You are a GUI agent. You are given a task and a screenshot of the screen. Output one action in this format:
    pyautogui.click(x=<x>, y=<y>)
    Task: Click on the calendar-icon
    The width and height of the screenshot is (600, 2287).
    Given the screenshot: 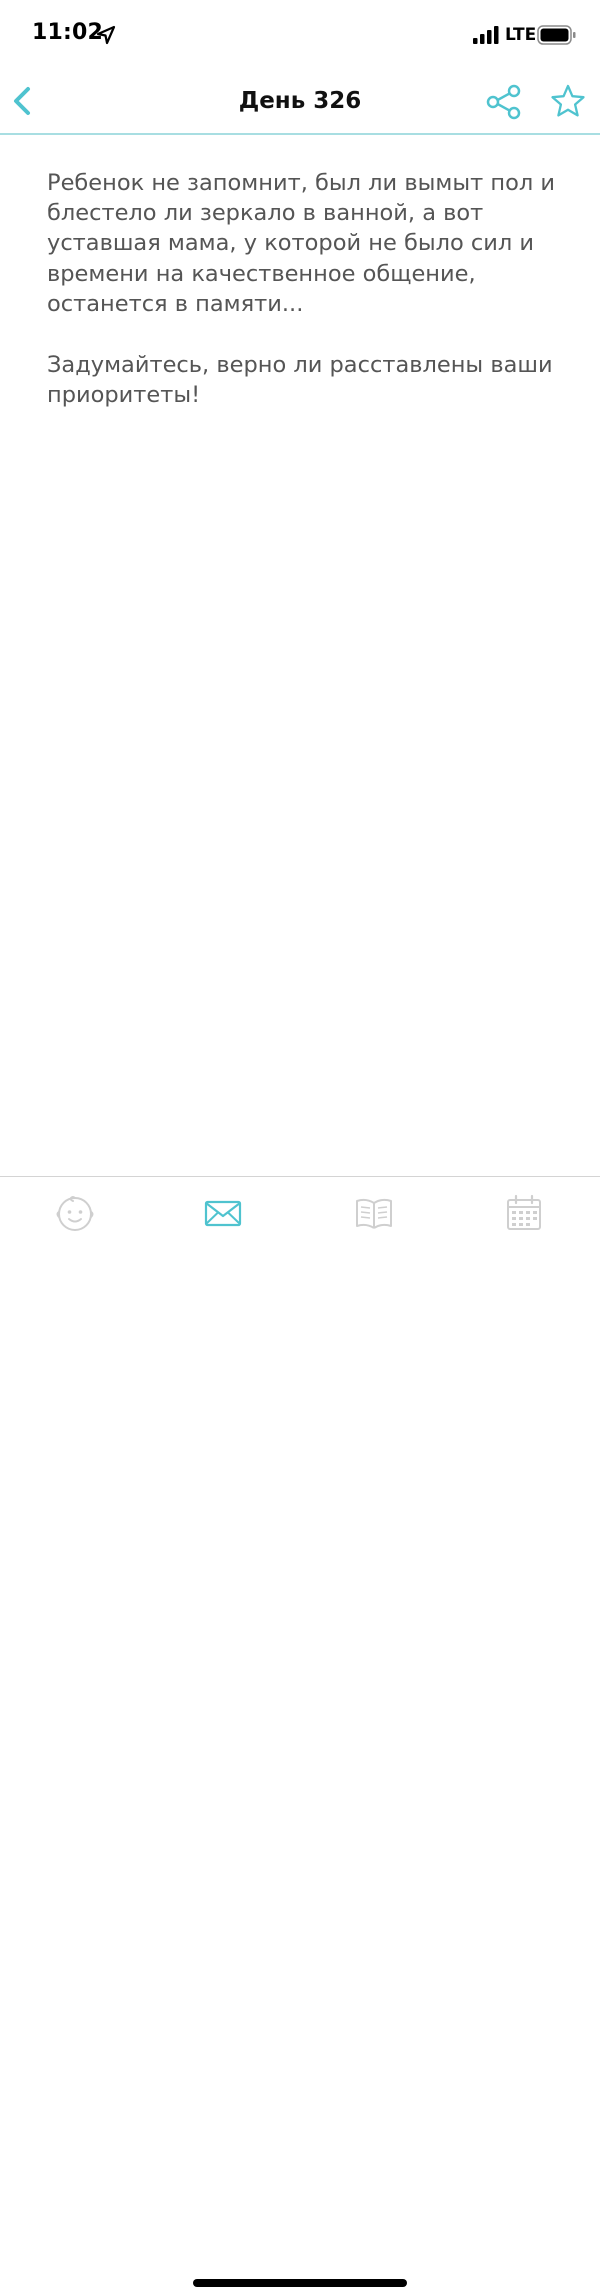 What is the action you would take?
    pyautogui.click(x=524, y=1212)
    